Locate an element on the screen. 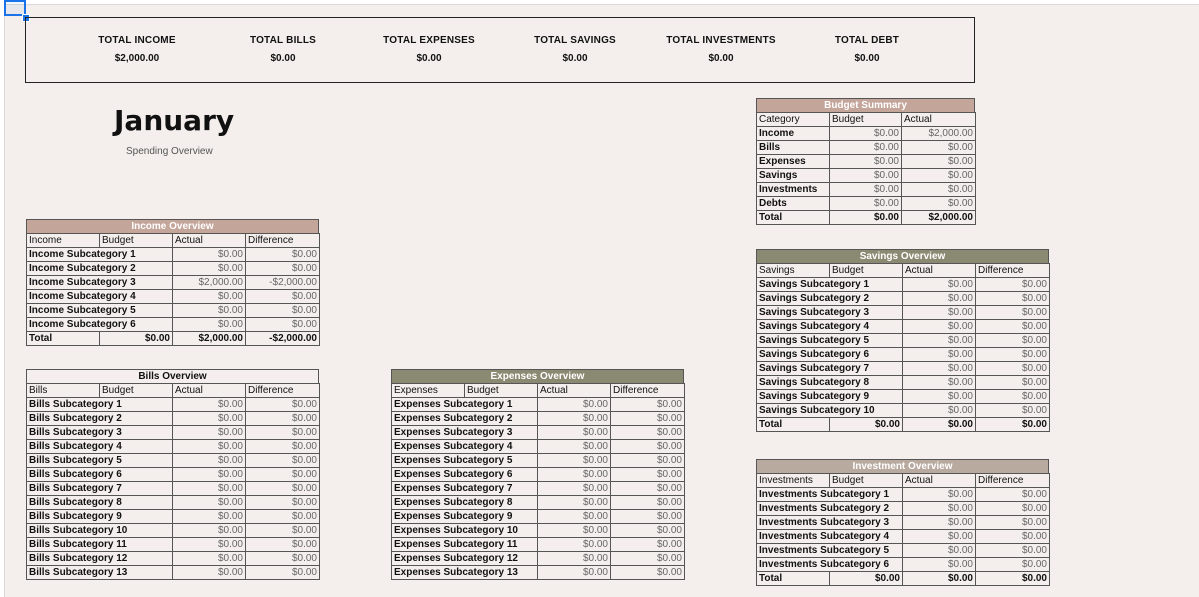 The height and width of the screenshot is (597, 1199). category-cell: Expenses is located at coordinates (793, 161).